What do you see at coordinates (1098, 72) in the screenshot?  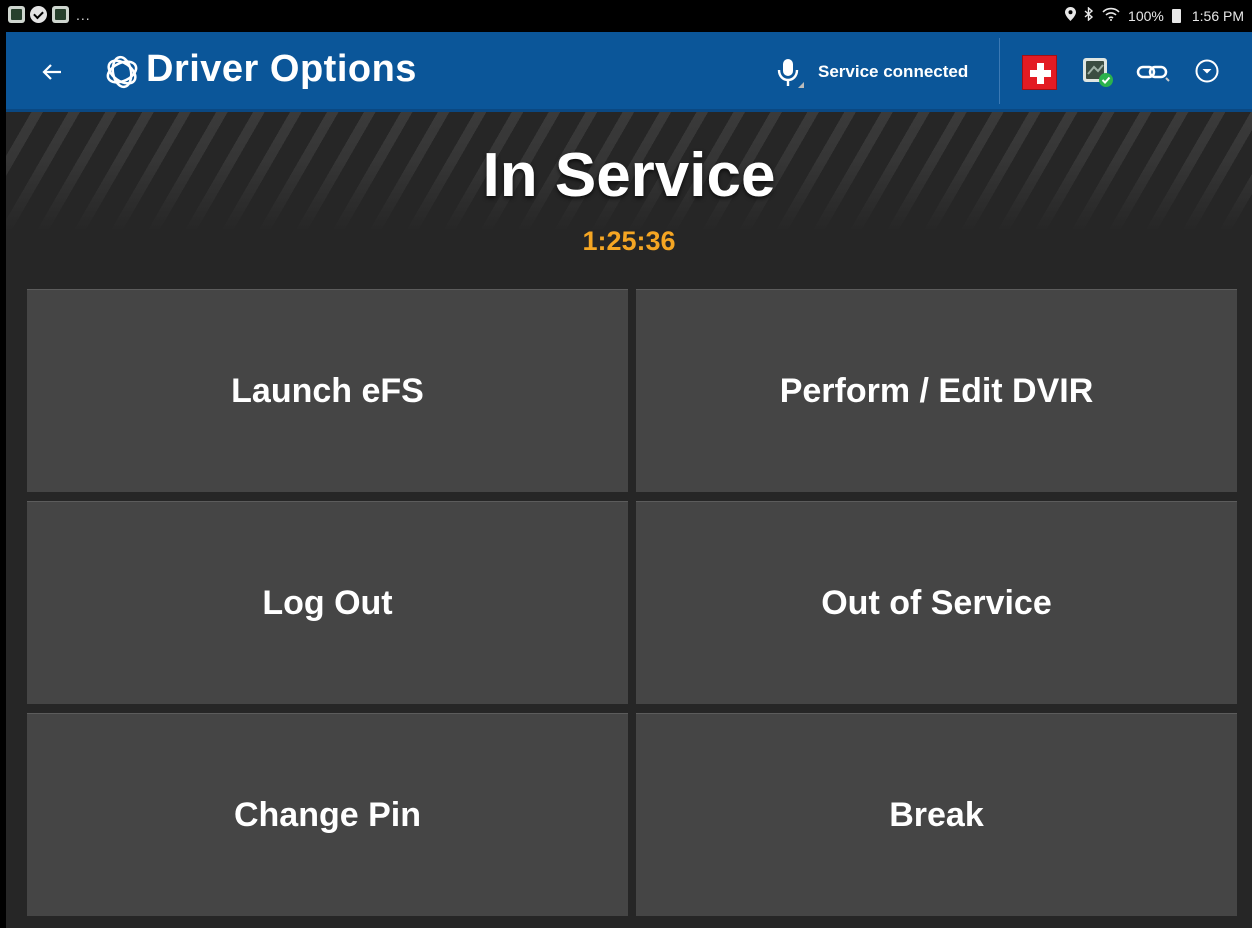 I see `device-check-icon` at bounding box center [1098, 72].